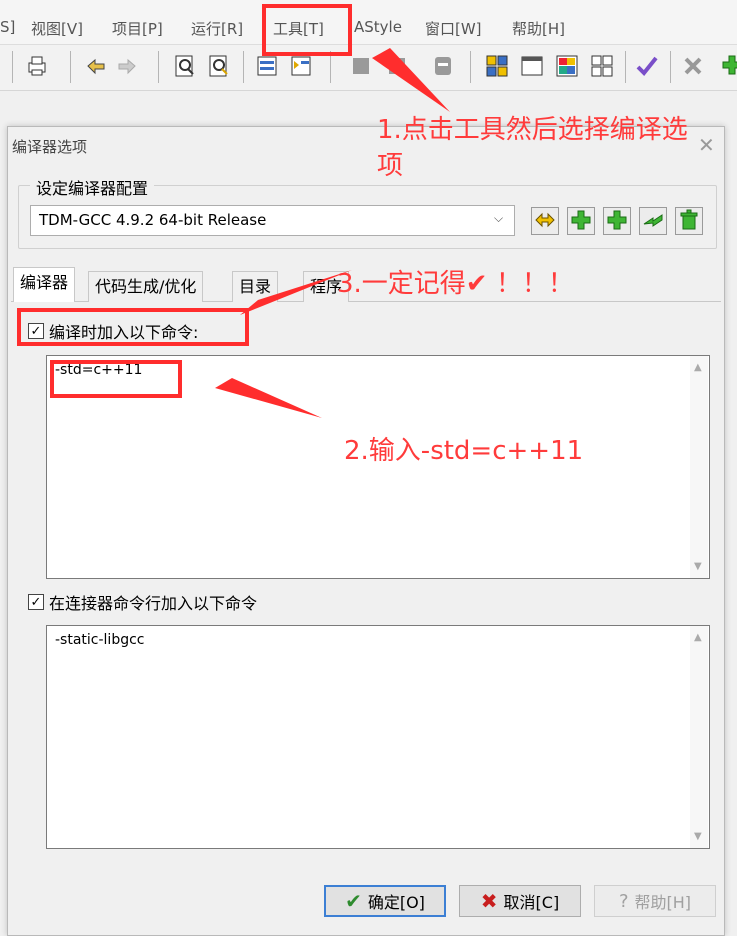  I want to click on arrow-to-tools, so click(411, 80).